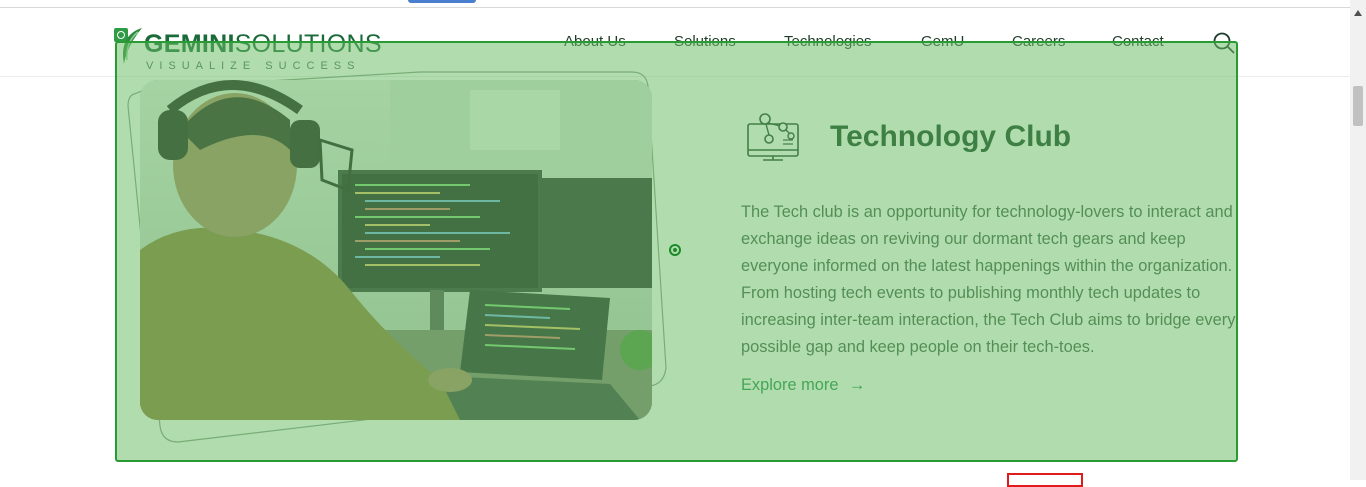  Describe the element at coordinates (442, 1) in the screenshot. I see `browser-tab-indicator` at that location.